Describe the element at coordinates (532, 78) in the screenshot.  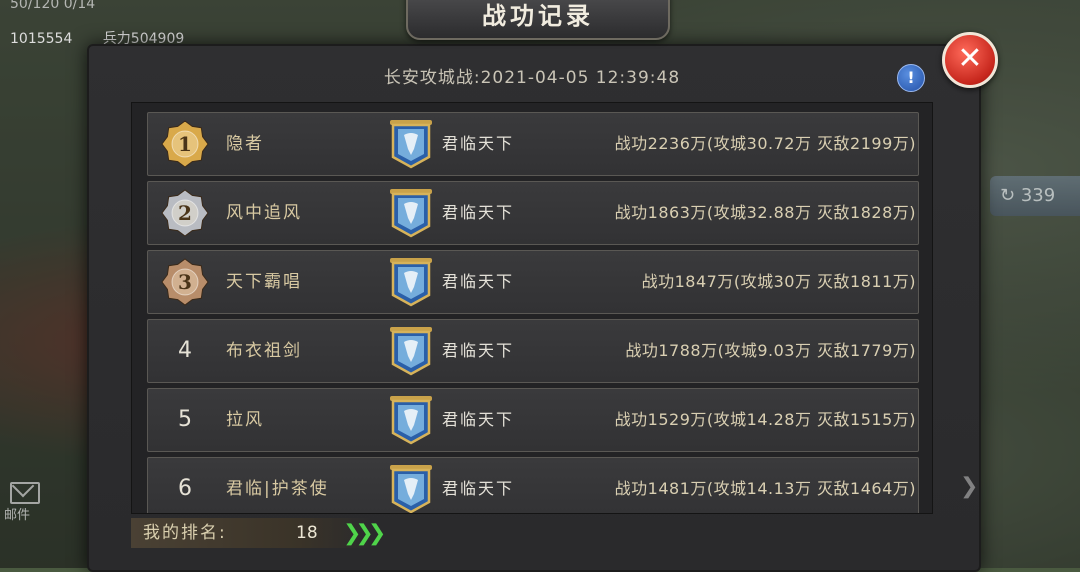
I see `battle-subtitle: 长安攻城战:2021-04-05 12:39:48` at that location.